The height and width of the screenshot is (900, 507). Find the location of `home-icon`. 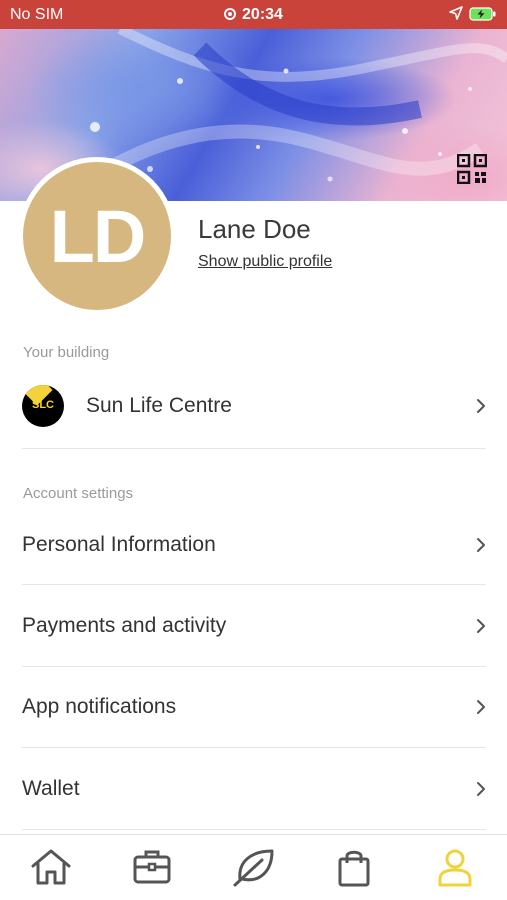

home-icon is located at coordinates (51, 867).